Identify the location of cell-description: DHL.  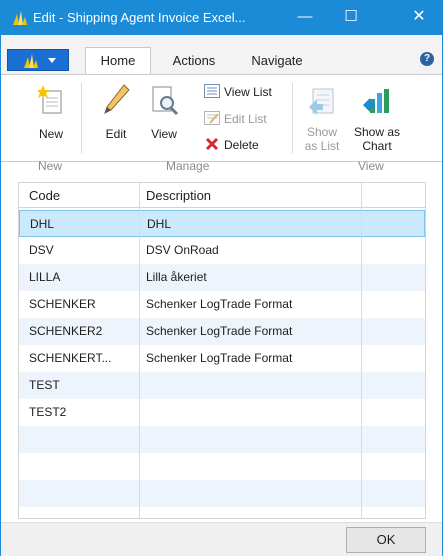
(159, 224).